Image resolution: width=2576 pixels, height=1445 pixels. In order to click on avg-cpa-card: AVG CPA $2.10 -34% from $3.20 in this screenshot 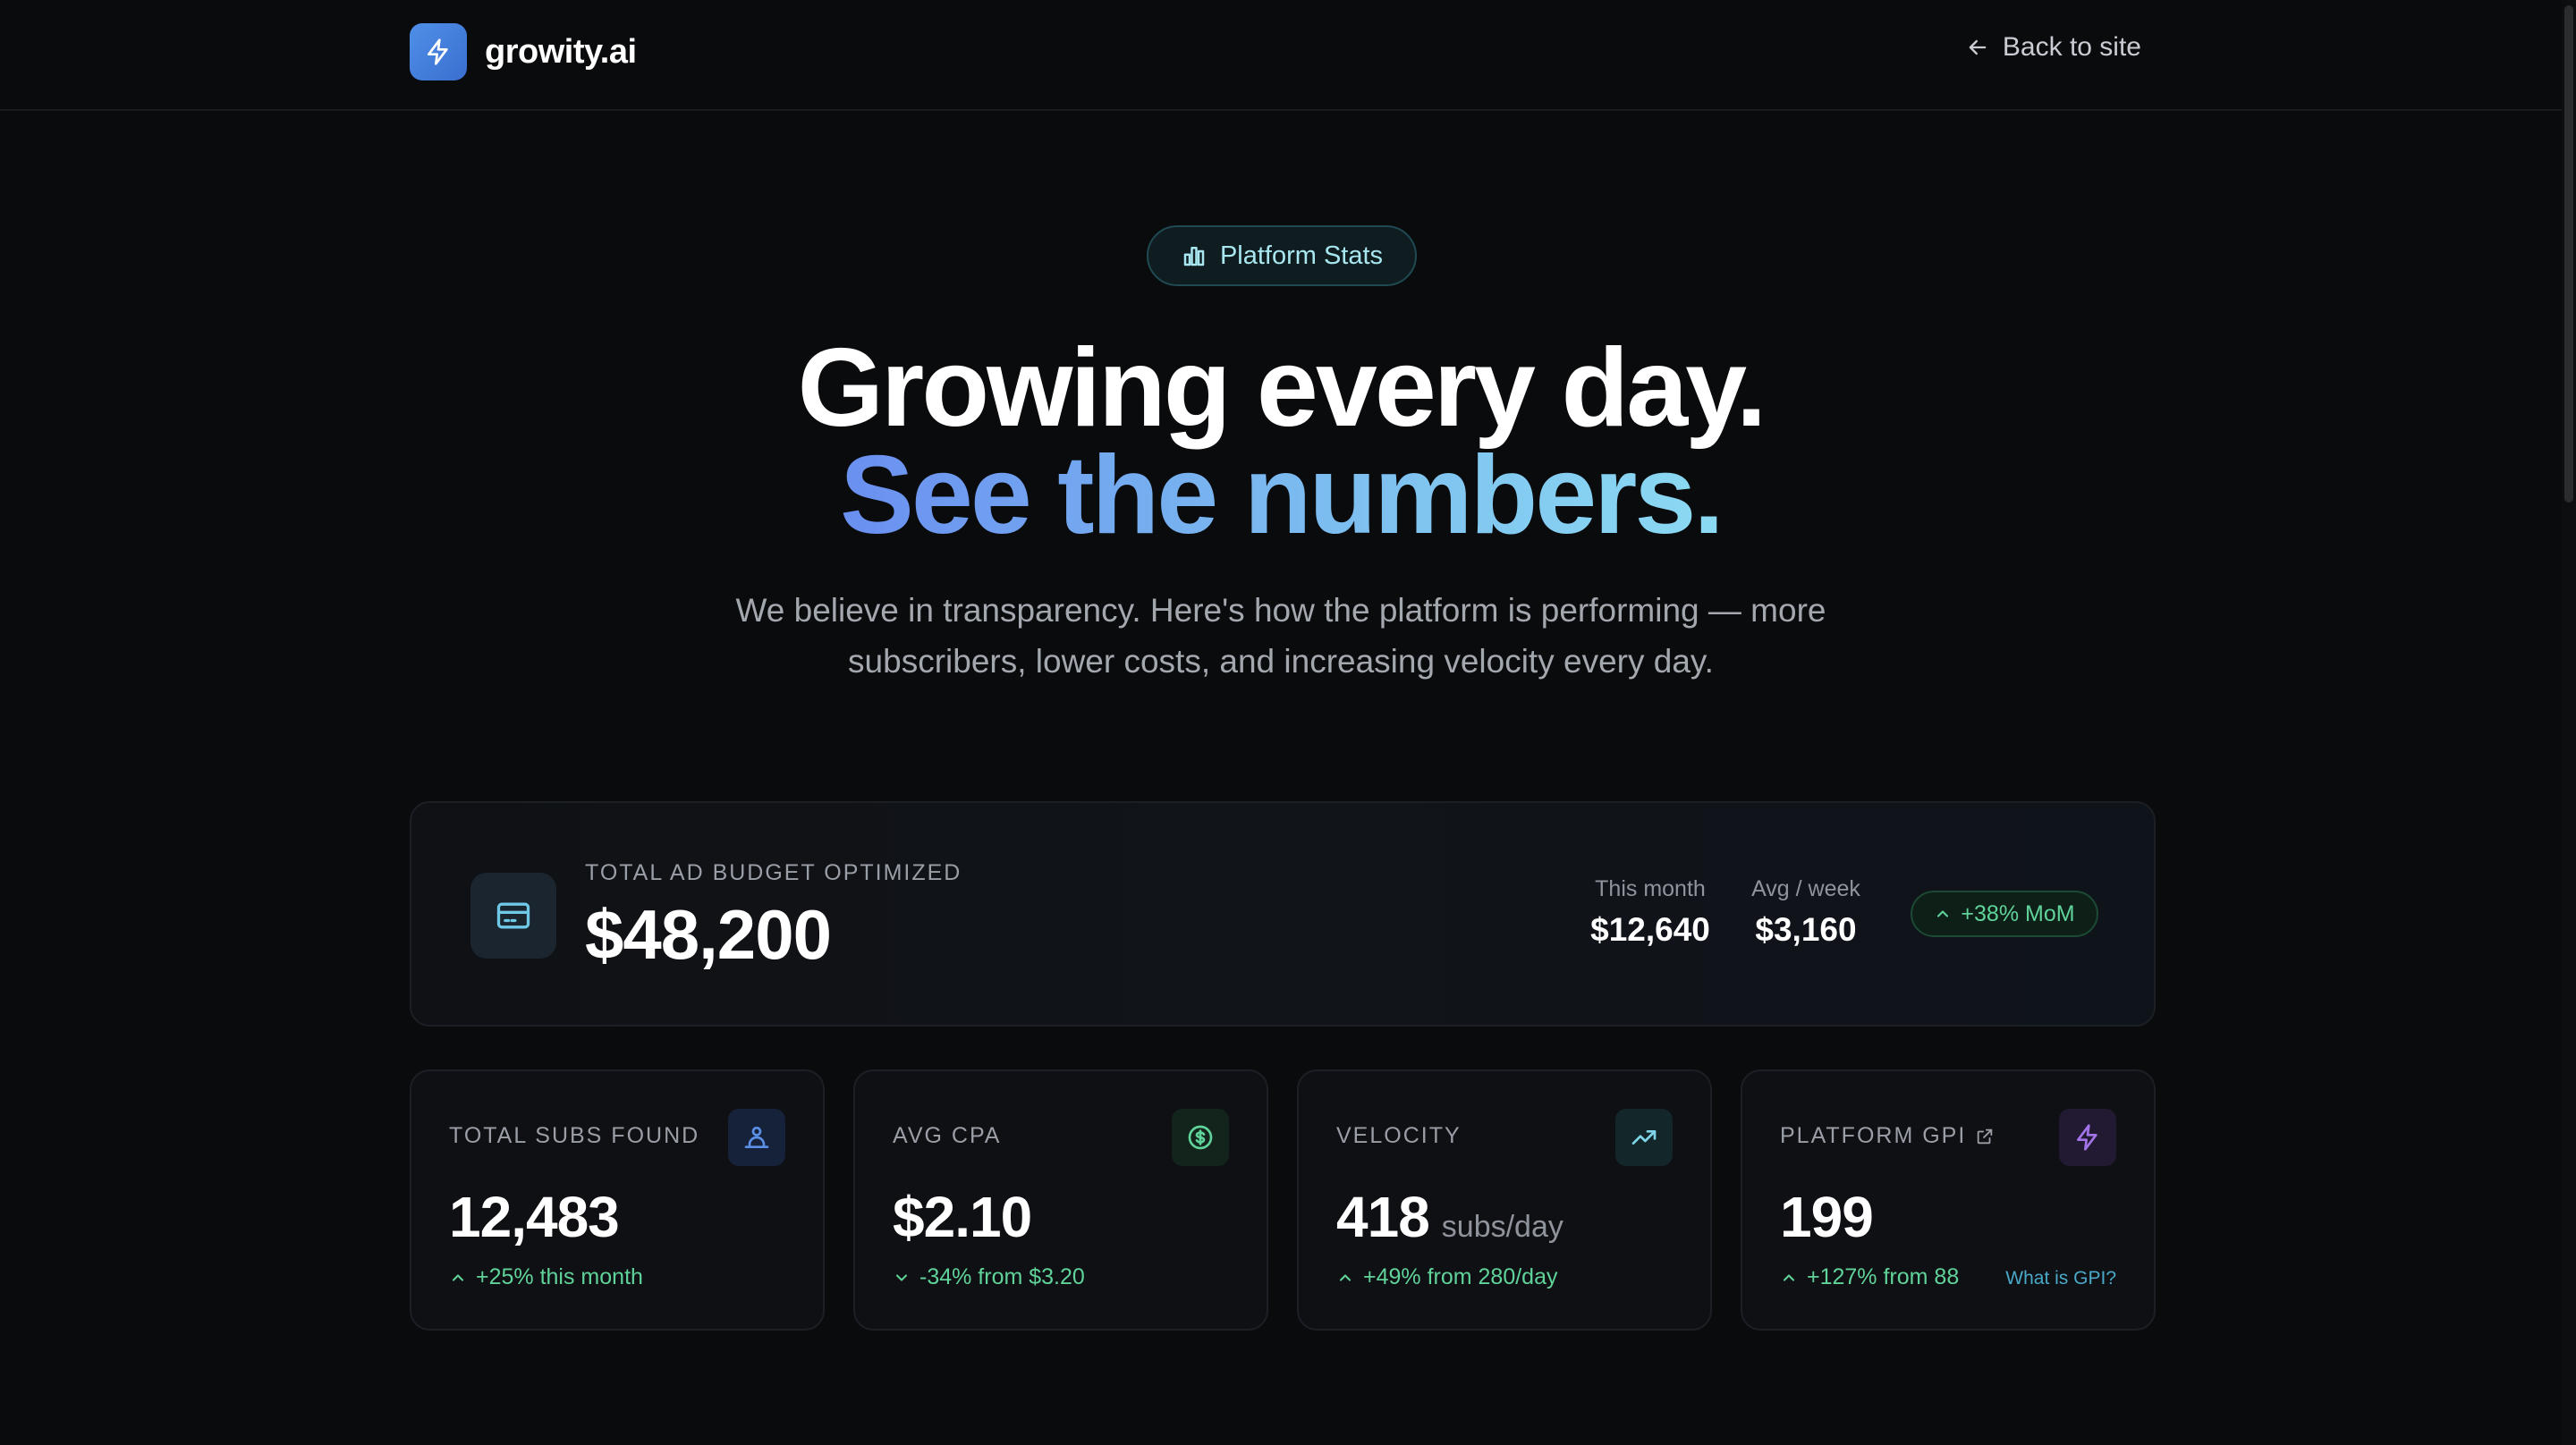, I will do `click(1060, 1200)`.